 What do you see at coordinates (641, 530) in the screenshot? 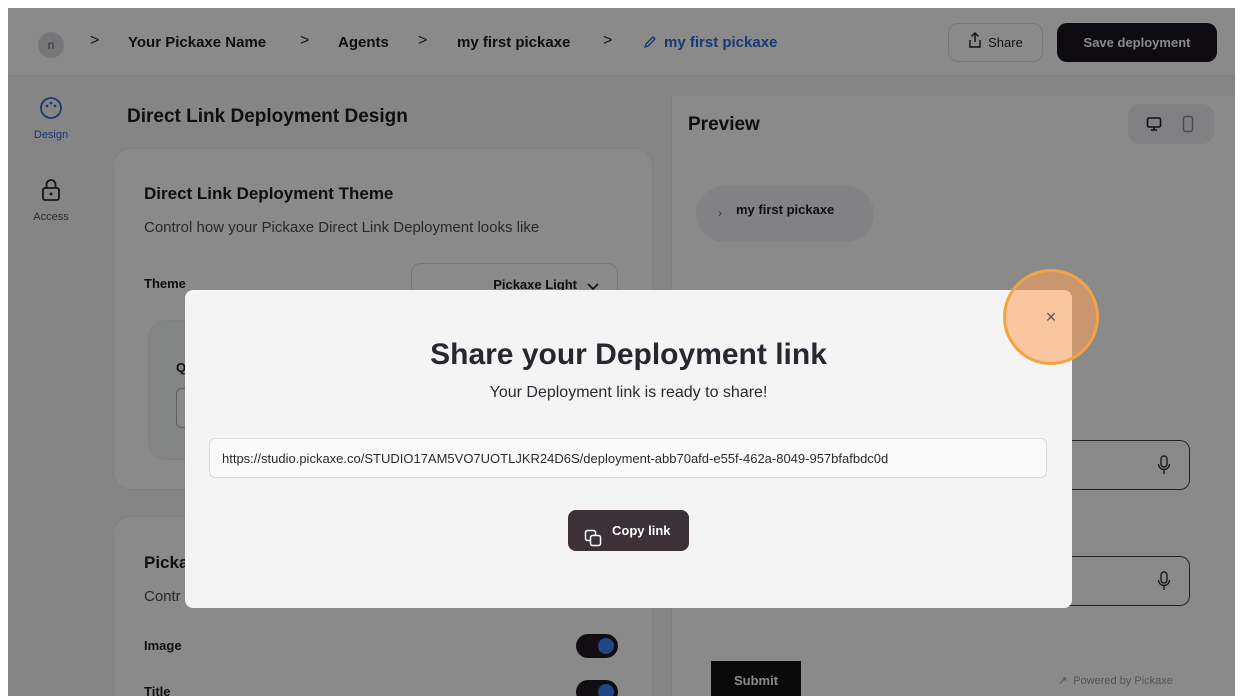
I see `copy-link-label: Copy link` at bounding box center [641, 530].